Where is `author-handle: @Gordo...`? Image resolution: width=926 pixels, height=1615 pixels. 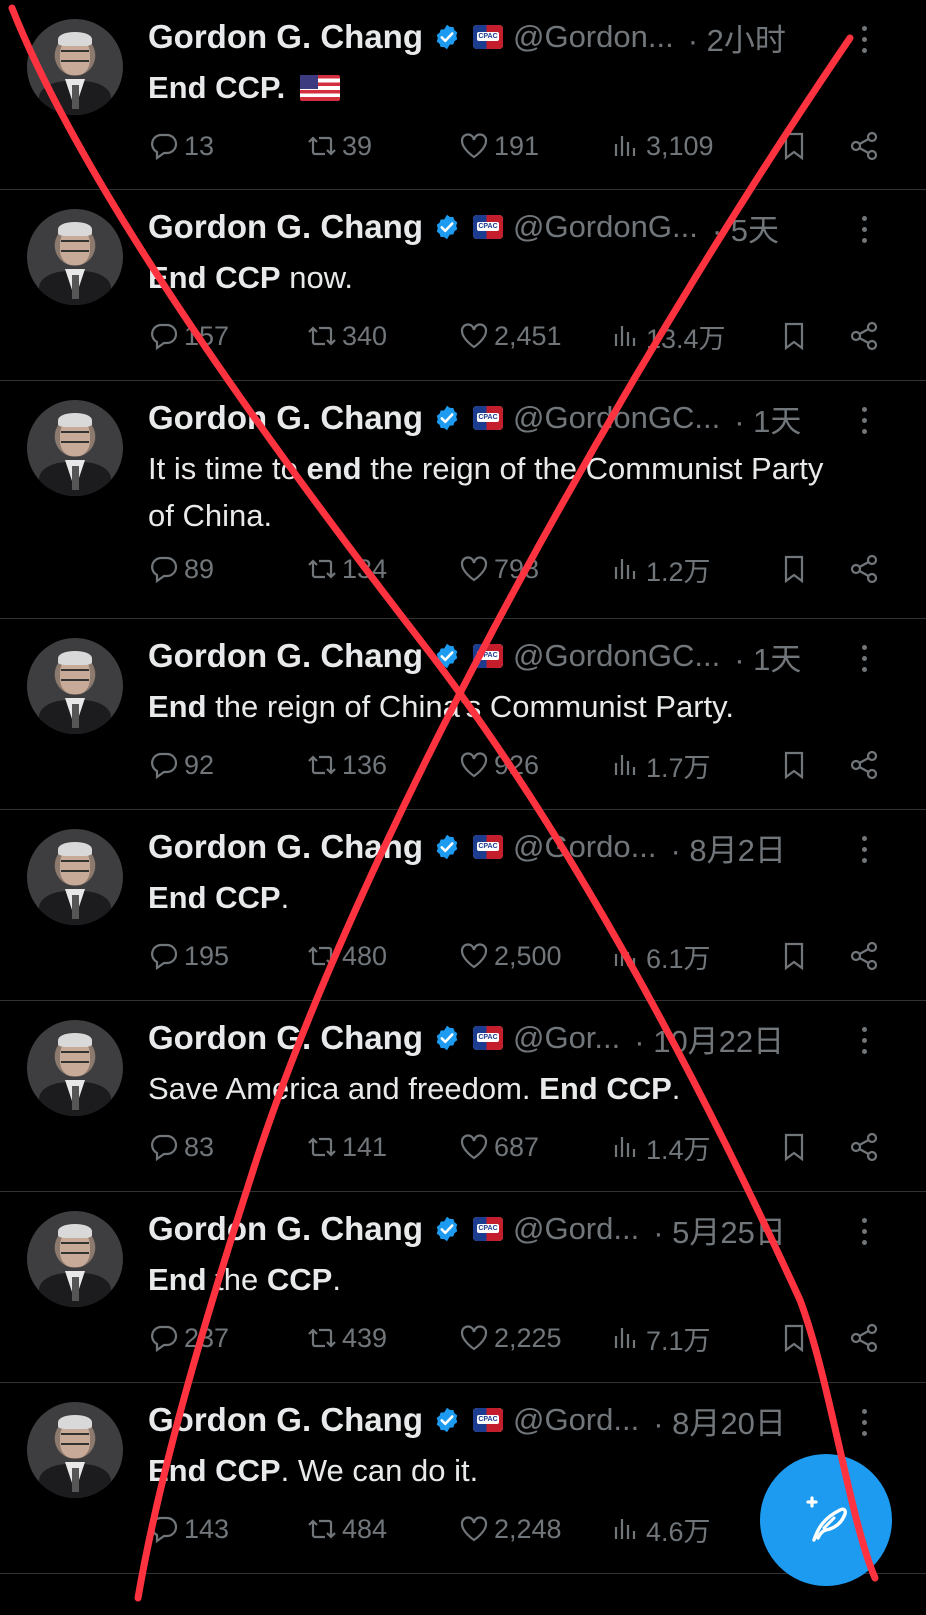 author-handle: @Gordo... is located at coordinates (584, 847).